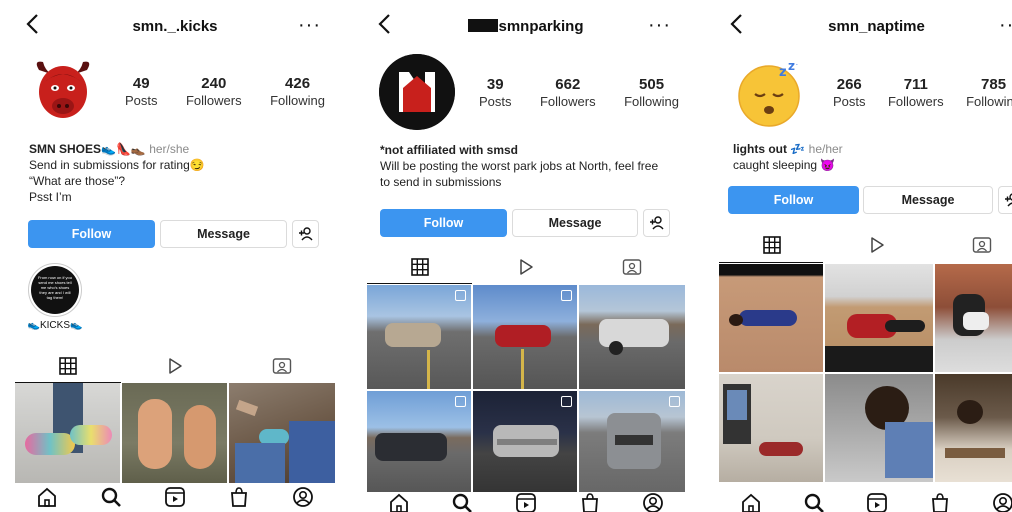  Describe the element at coordinates (495, 93) in the screenshot. I see `stat-posts: 39 Posts` at that location.